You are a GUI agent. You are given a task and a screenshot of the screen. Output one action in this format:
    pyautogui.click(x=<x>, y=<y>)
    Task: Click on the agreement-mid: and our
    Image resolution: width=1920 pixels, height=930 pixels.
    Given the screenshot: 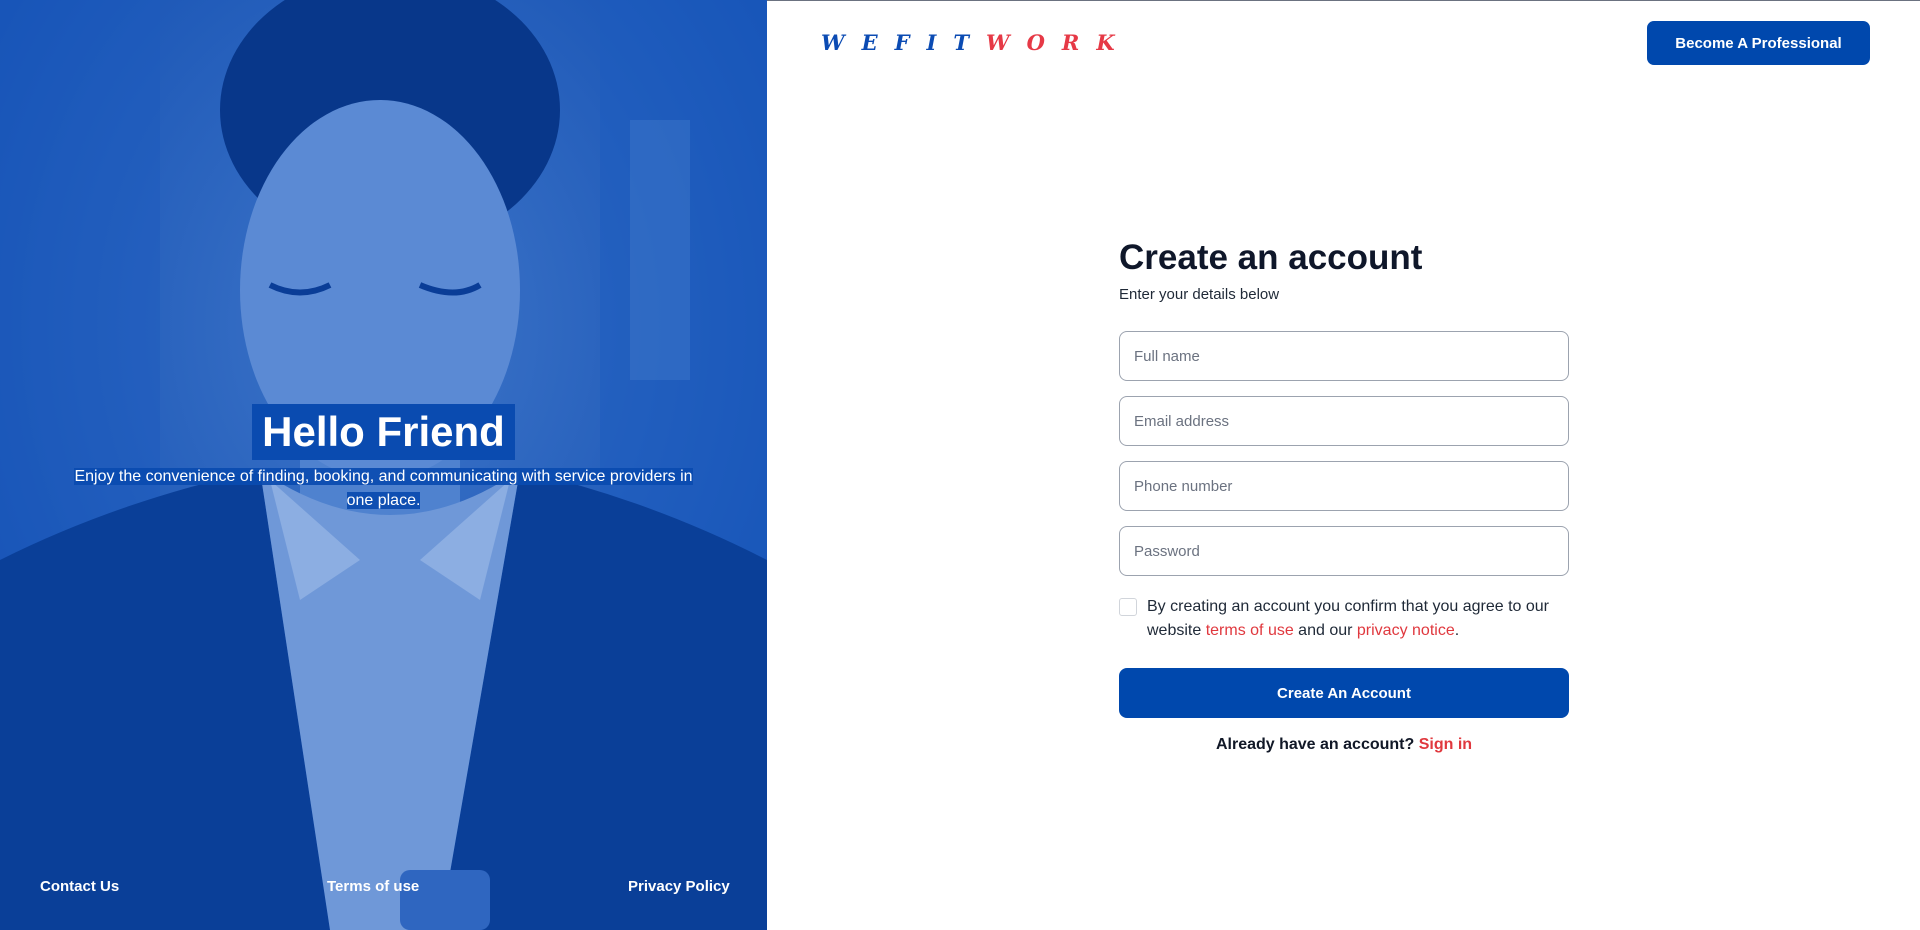 What is the action you would take?
    pyautogui.click(x=1325, y=630)
    